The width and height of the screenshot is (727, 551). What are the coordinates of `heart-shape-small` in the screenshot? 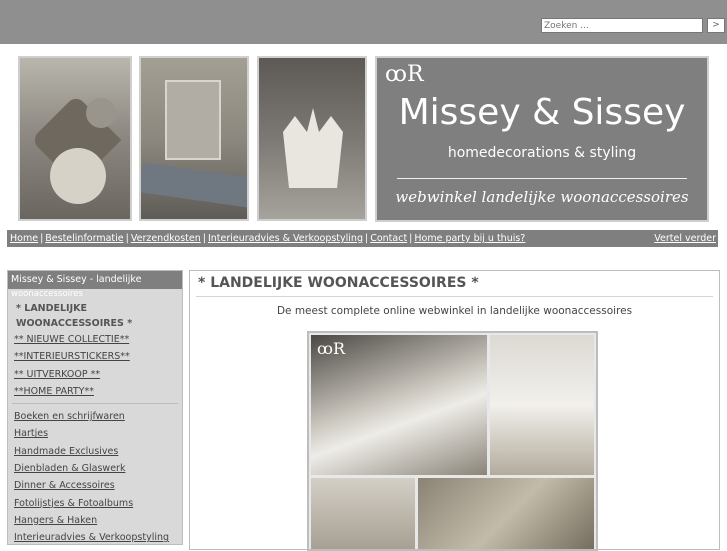 It's located at (101, 113).